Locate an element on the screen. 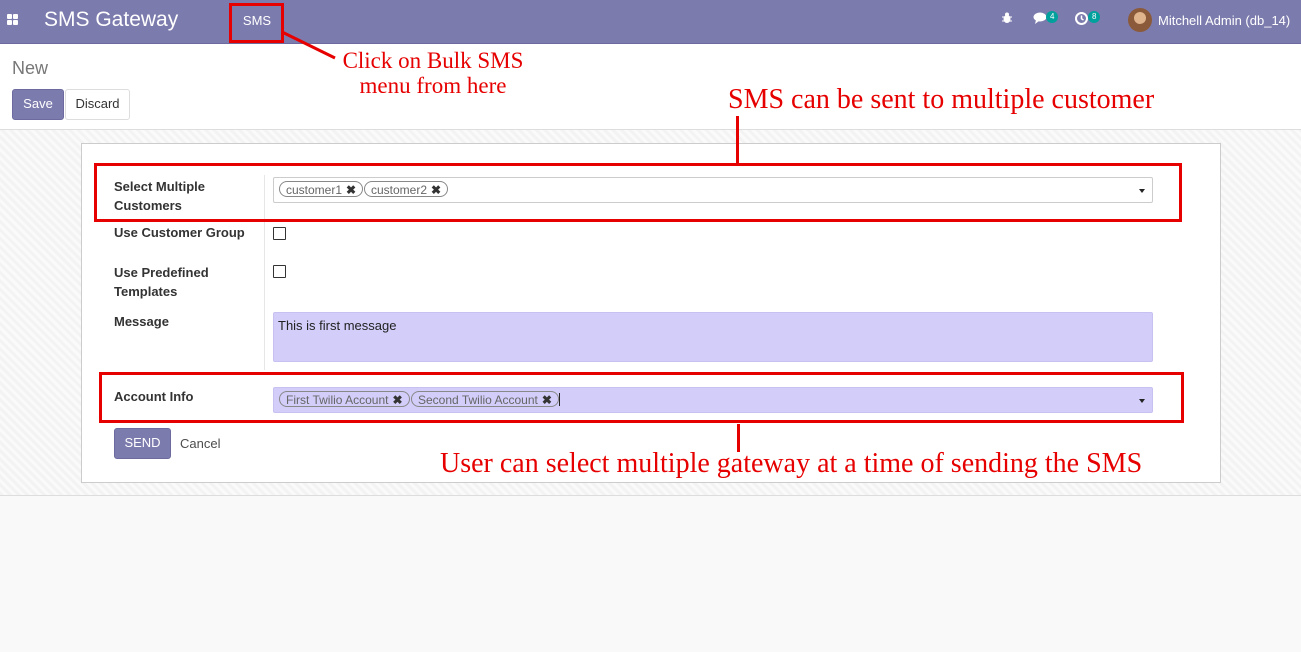 The width and height of the screenshot is (1301, 652). save-button: Save is located at coordinates (38, 104).